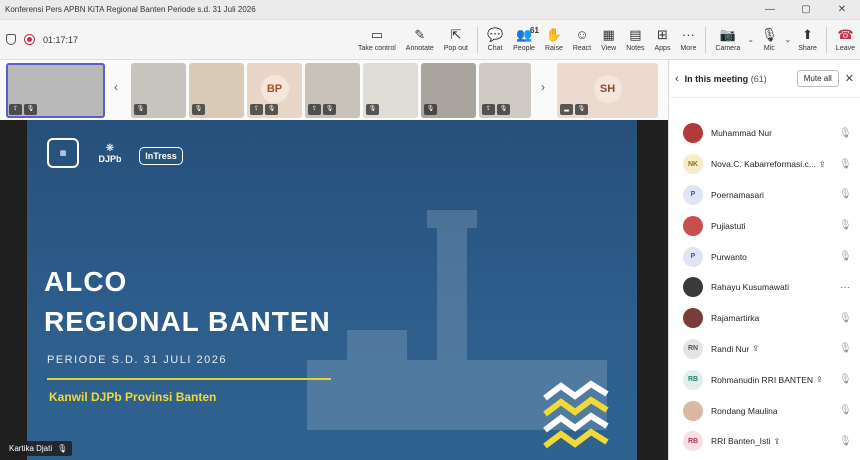 Image resolution: width=860 pixels, height=460 pixels. What do you see at coordinates (741, 133) in the screenshot?
I see `participant-name-text: Muhammad Nur` at bounding box center [741, 133].